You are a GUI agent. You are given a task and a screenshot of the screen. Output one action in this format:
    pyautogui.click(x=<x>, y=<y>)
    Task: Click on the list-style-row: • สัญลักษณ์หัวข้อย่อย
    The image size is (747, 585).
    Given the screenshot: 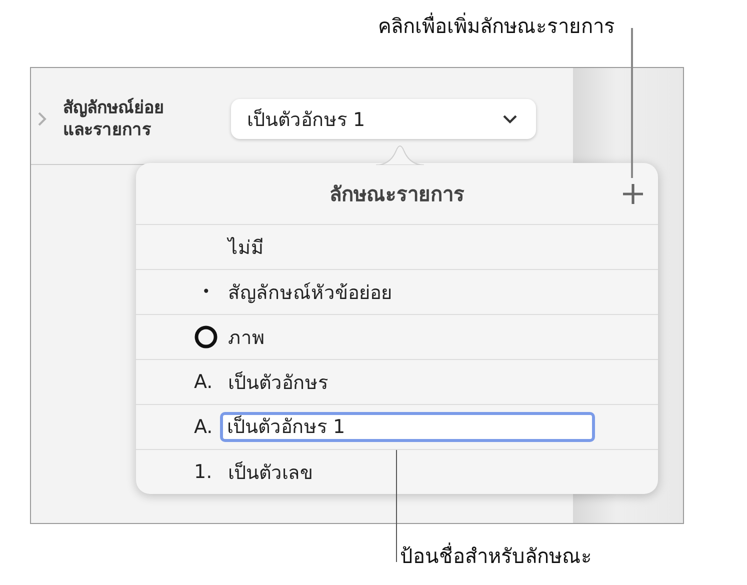 What is the action you would take?
    pyautogui.click(x=397, y=292)
    